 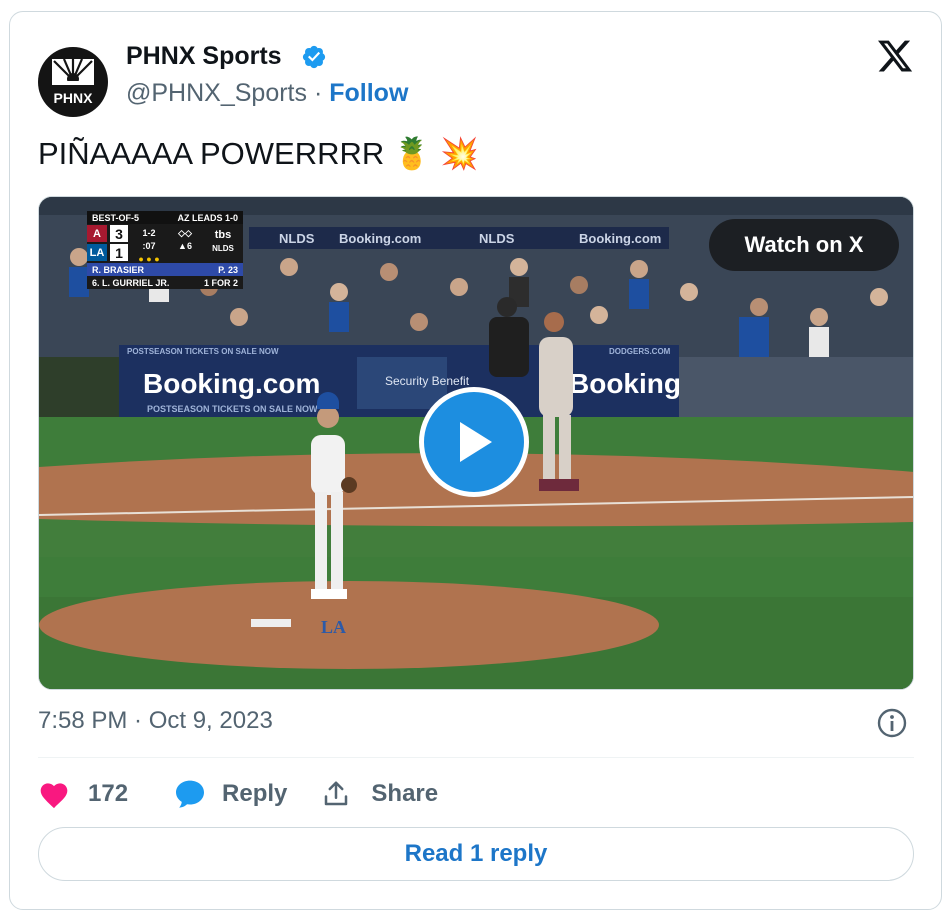 What do you see at coordinates (220, 282) in the screenshot?
I see `scorebug-batter-stat: 1 FOR 2` at bounding box center [220, 282].